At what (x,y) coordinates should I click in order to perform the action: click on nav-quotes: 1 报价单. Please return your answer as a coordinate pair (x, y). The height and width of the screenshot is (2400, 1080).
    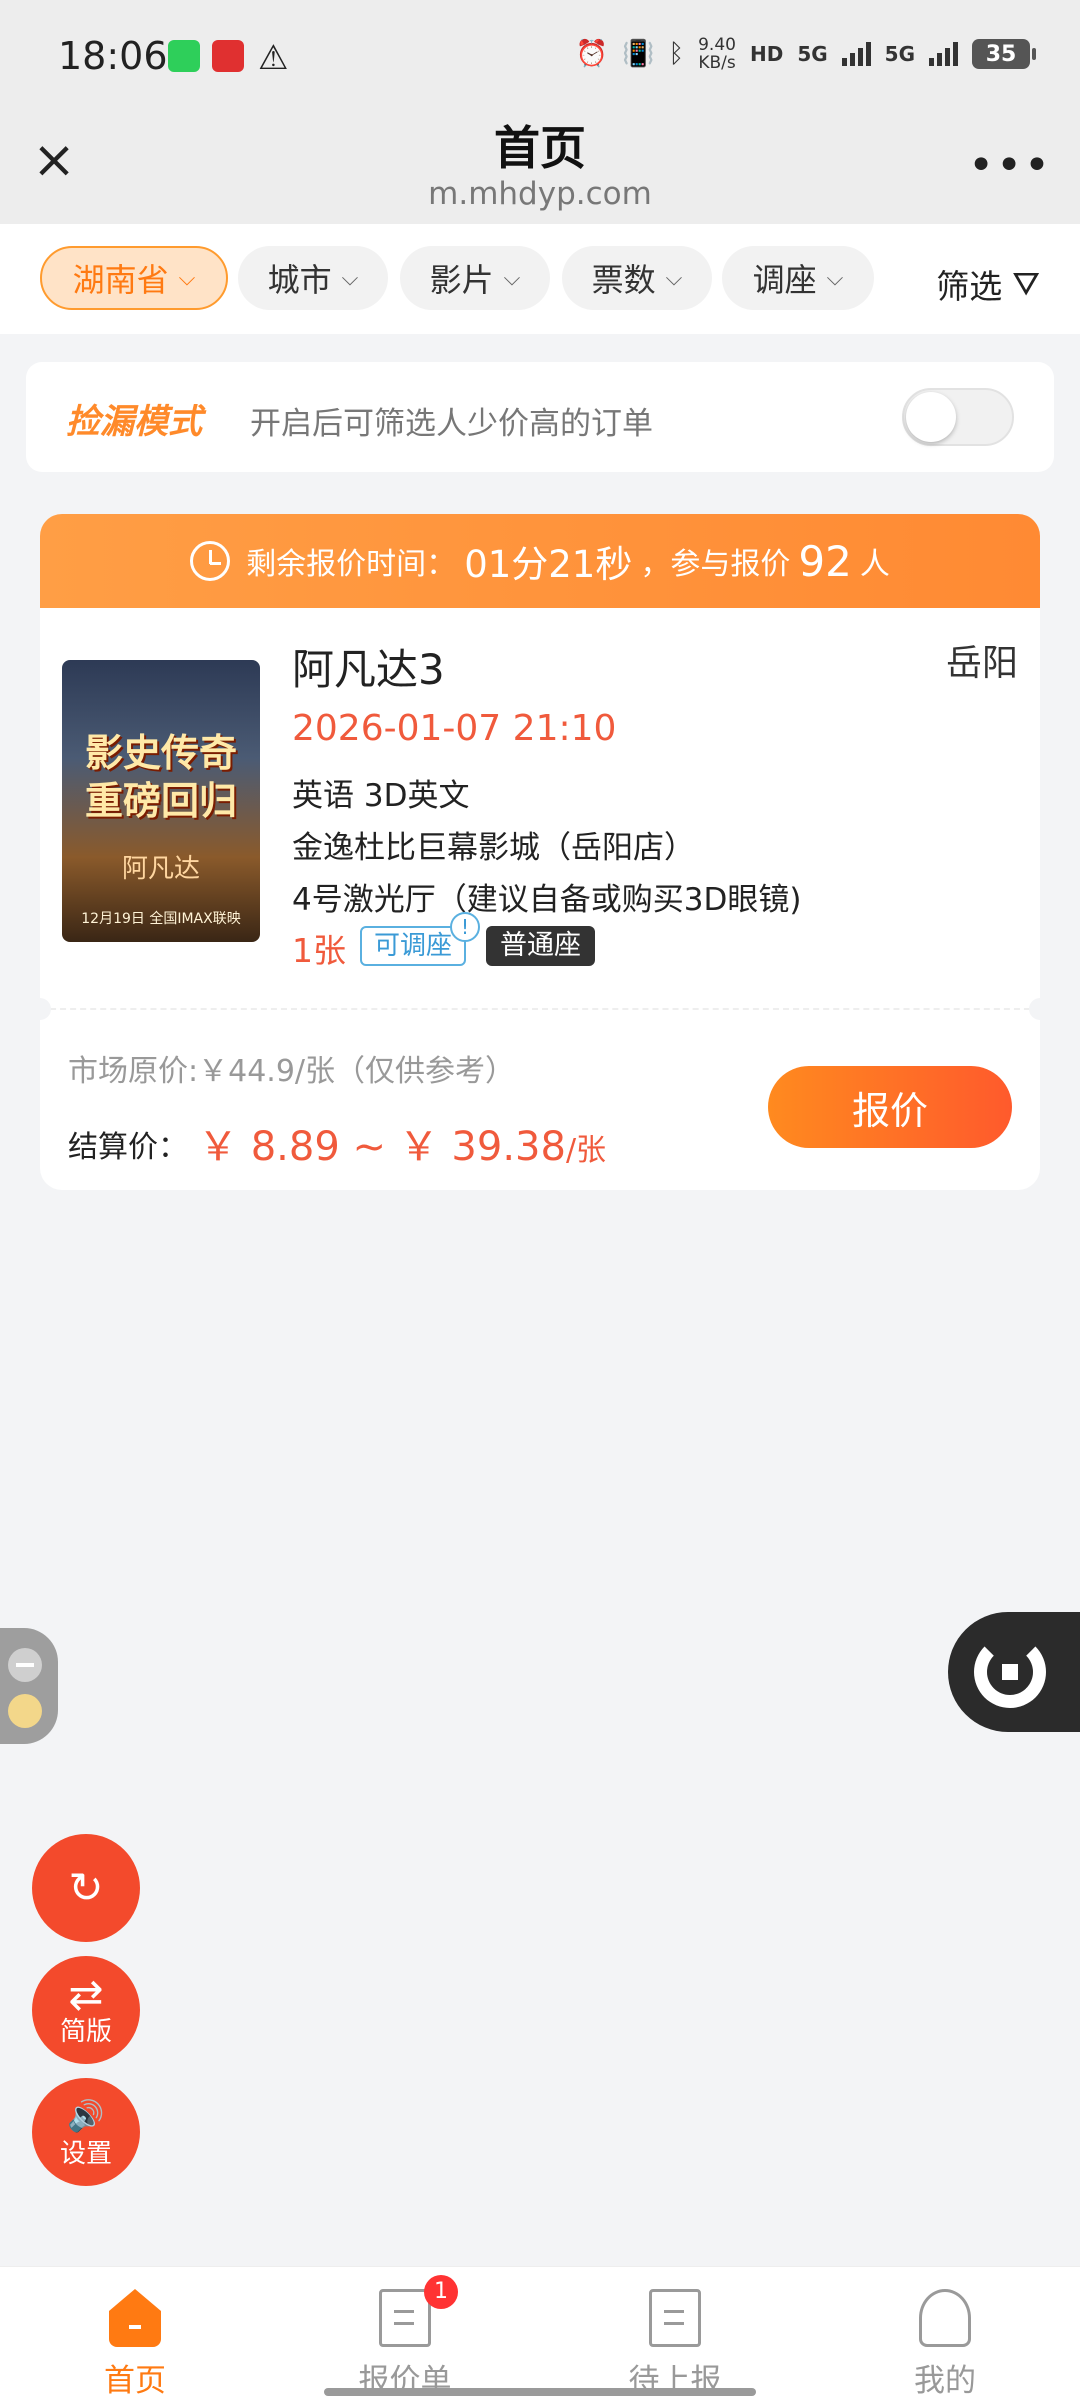
    Looking at the image, I should click on (405, 2333).